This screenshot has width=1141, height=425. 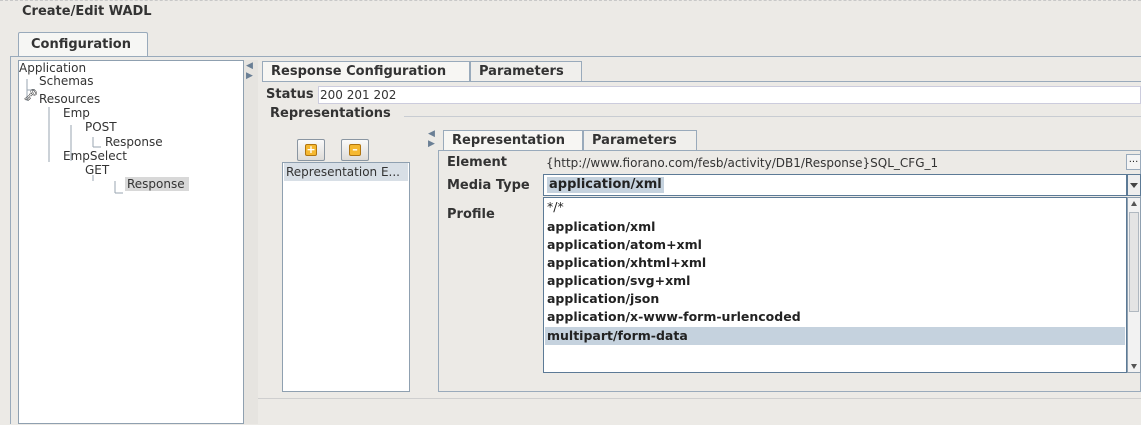 I want to click on tab-configuration: Configuration, so click(x=83, y=44).